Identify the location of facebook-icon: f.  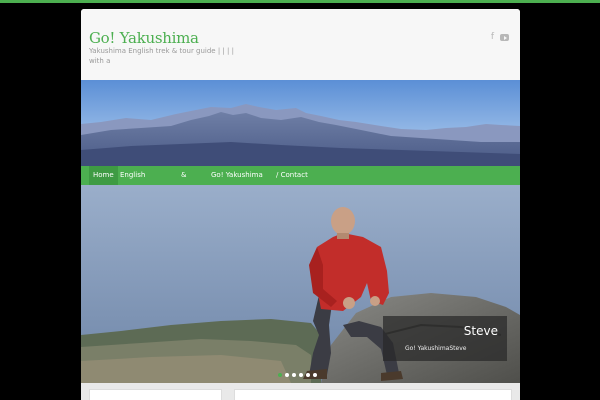
(492, 37).